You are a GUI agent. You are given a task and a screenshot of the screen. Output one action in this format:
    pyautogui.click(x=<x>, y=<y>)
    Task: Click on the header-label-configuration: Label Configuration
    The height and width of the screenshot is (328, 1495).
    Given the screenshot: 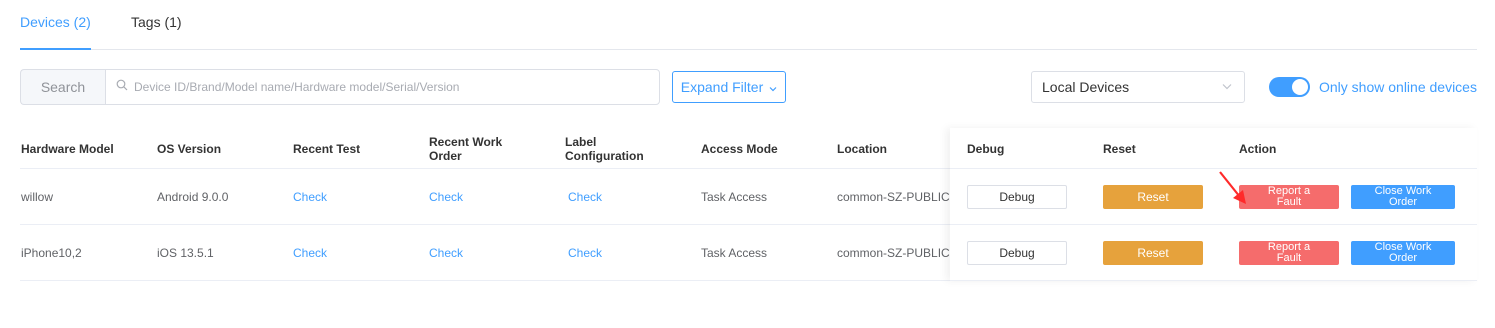 What is the action you would take?
    pyautogui.click(x=604, y=149)
    